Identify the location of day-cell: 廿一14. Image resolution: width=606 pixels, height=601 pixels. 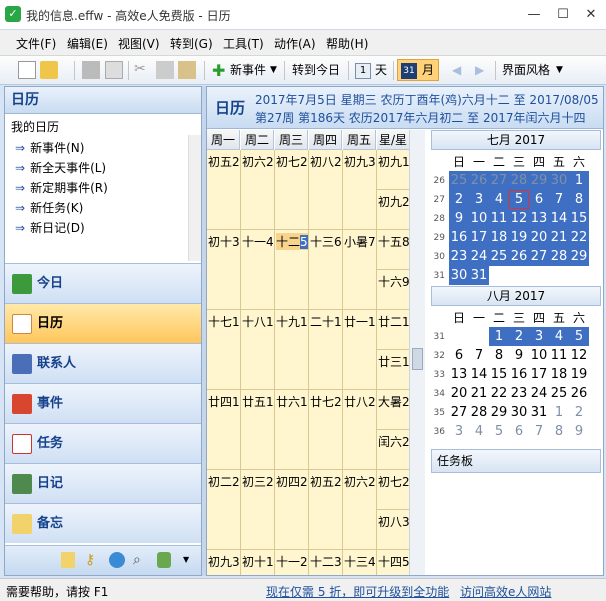
(360, 350).